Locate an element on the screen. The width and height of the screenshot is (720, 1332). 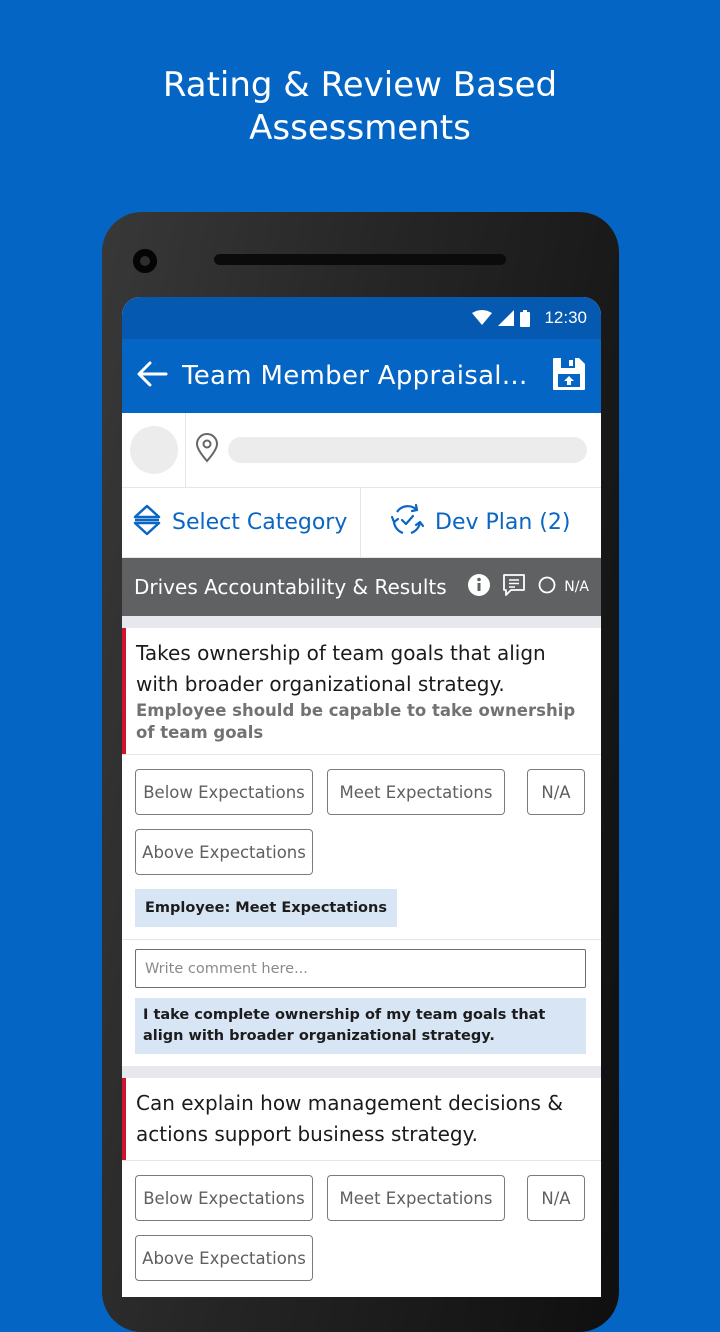
location-row is located at coordinates (393, 450).